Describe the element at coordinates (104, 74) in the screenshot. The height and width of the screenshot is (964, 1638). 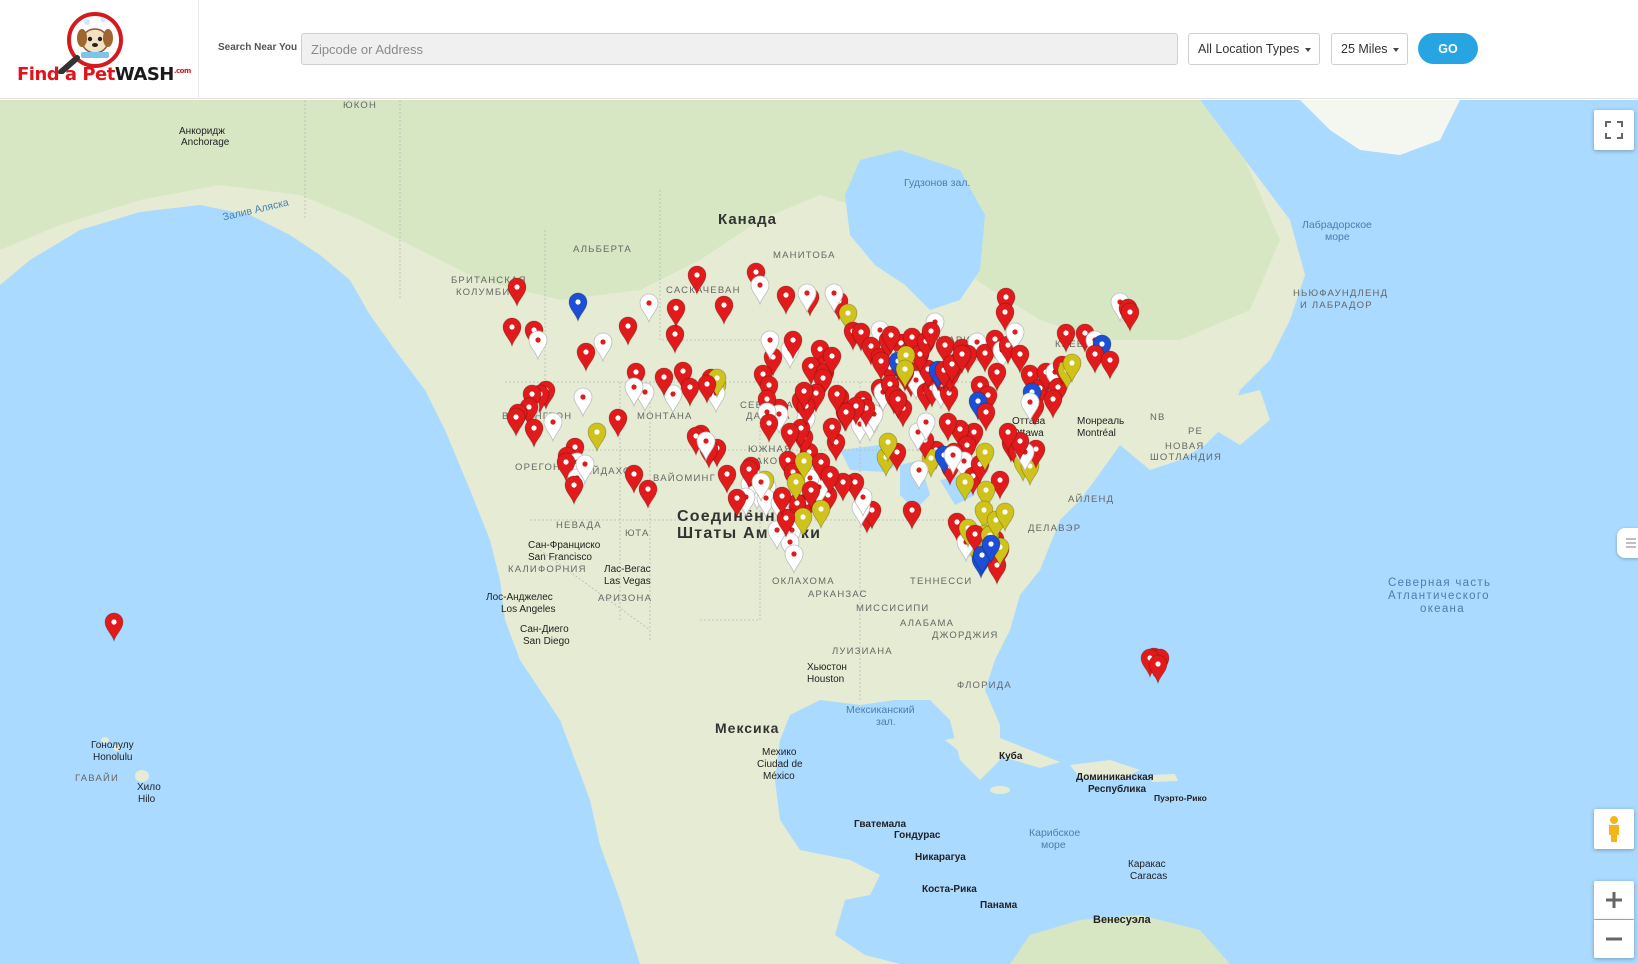
I see `logo-wordmark: Find a PetWASH.com` at that location.